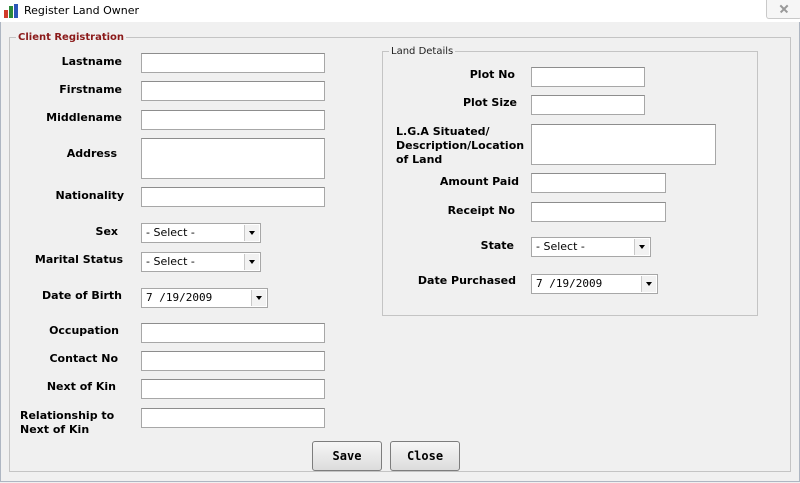 This screenshot has width=800, height=483. What do you see at coordinates (82, 10) in the screenshot?
I see `window-title: Register Land Owner` at bounding box center [82, 10].